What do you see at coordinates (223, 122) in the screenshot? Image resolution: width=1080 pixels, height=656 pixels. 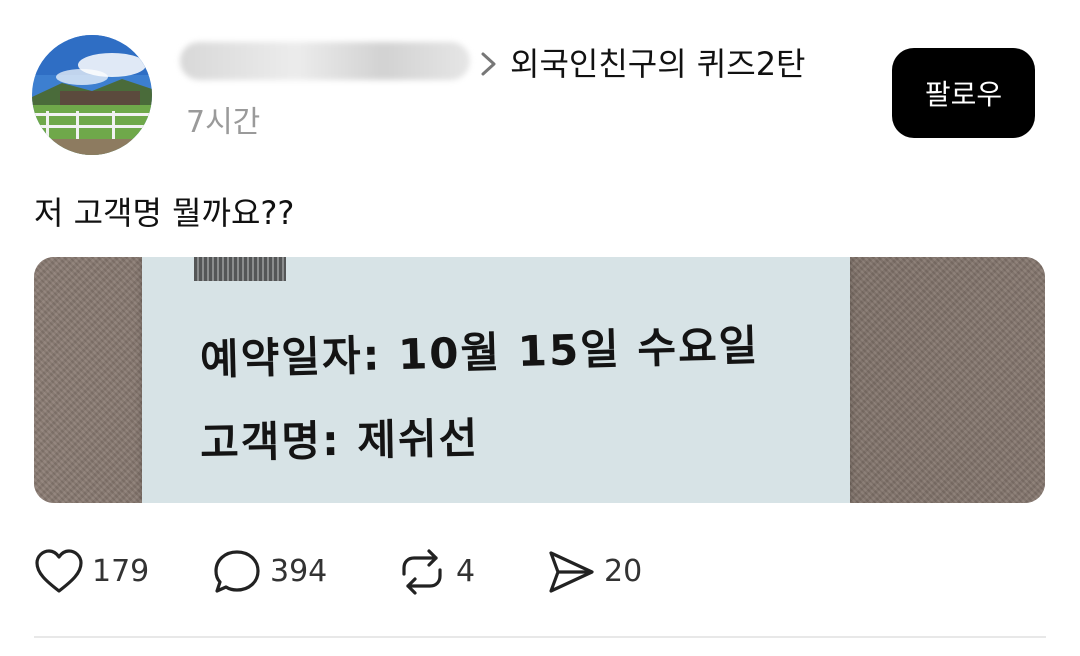 I see `post-timestamp: 7시간` at bounding box center [223, 122].